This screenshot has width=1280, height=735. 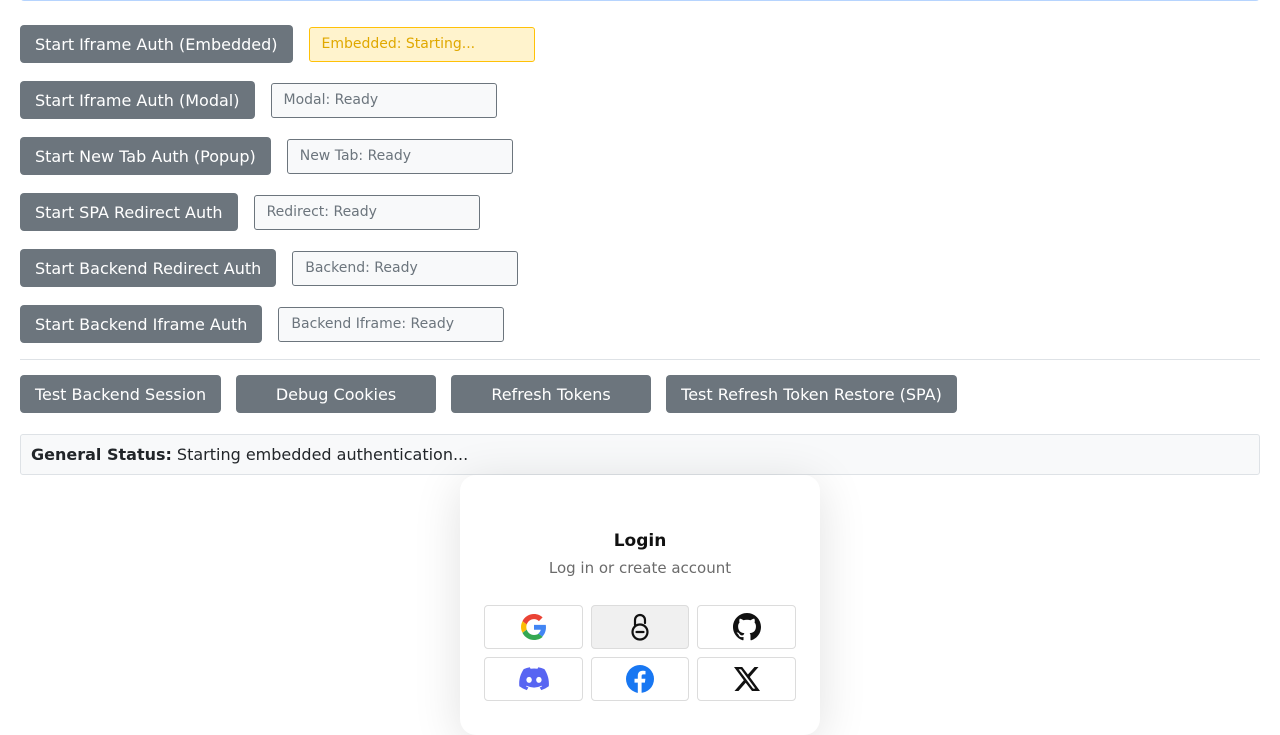 I want to click on start-new-tab-popup-button: Start New Tab Auth (Popup), so click(x=145, y=156).